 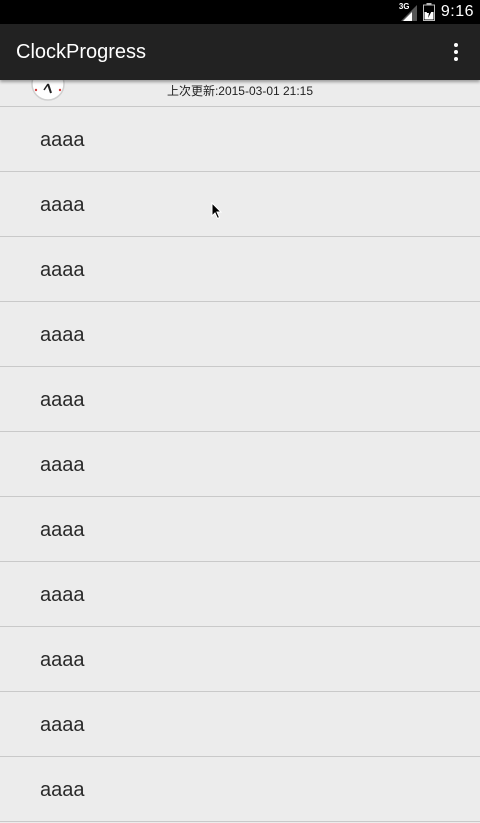 I want to click on battery-icon, so click(x=428, y=12).